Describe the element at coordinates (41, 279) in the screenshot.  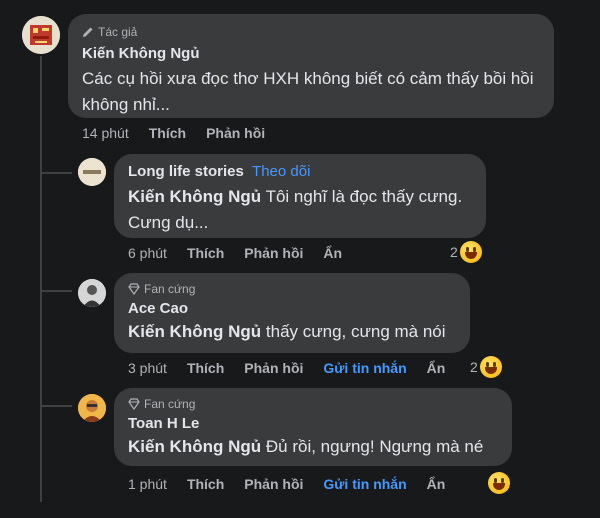
I see `thread-line-main` at that location.